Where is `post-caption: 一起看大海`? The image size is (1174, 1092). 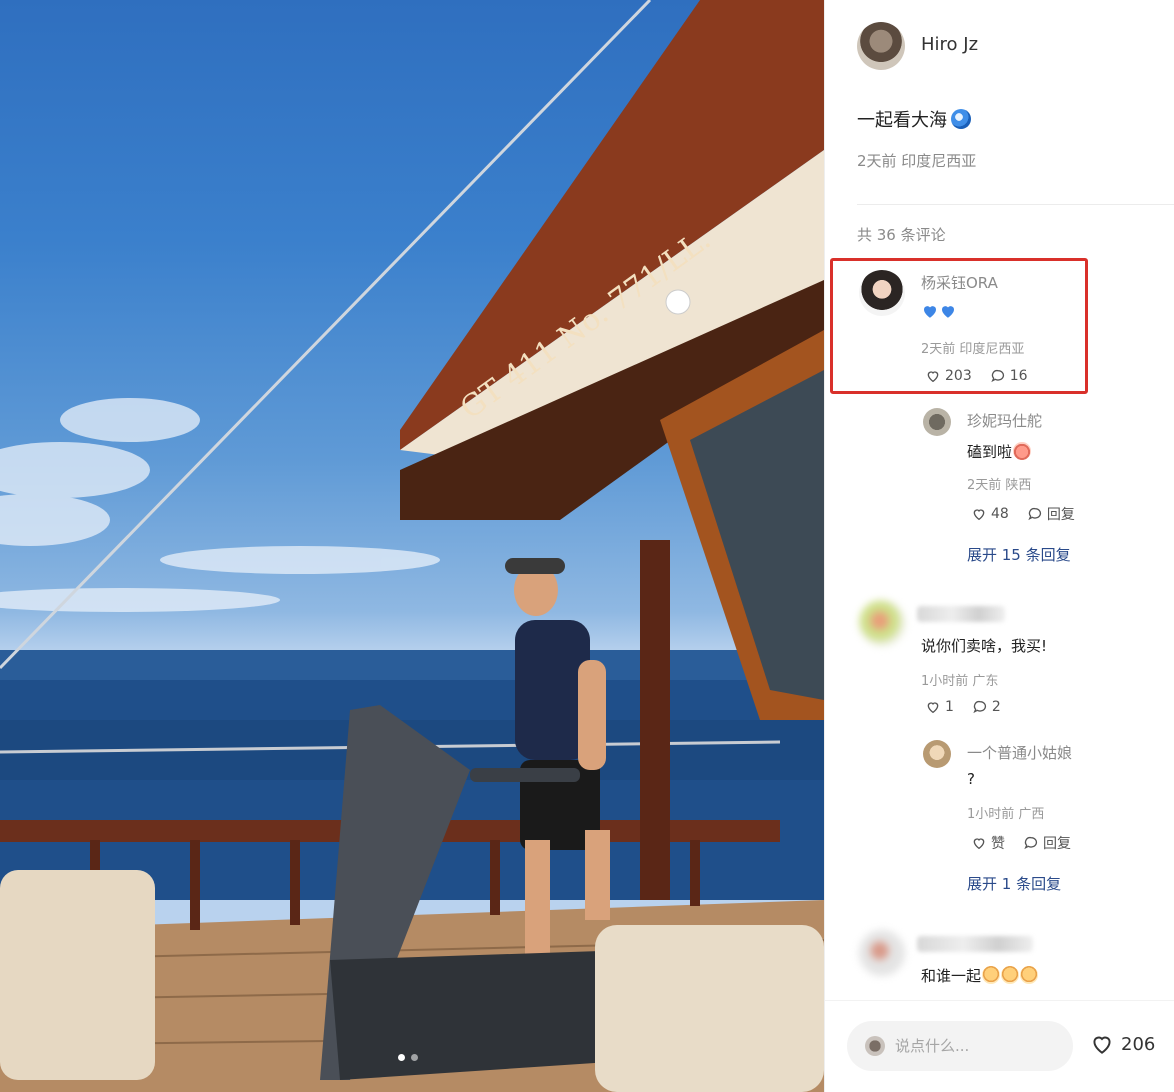 post-caption: 一起看大海 is located at coordinates (914, 119).